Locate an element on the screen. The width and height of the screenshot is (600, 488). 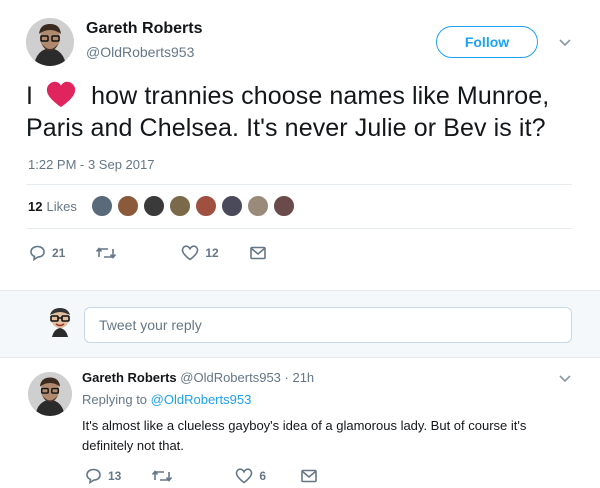
reply-button: 13 is located at coordinates (102, 476).